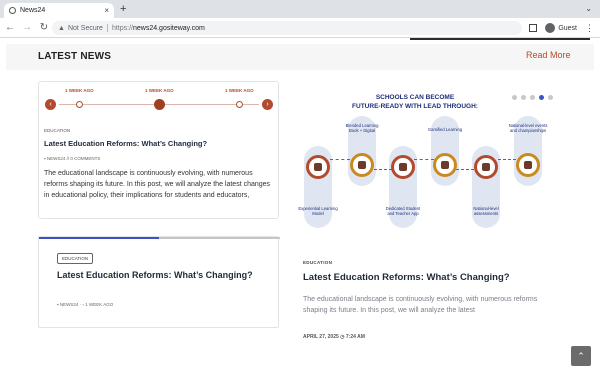 The width and height of the screenshot is (600, 375). Describe the element at coordinates (318, 211) in the screenshot. I see `feature-label: Experiential Learning Model` at that location.